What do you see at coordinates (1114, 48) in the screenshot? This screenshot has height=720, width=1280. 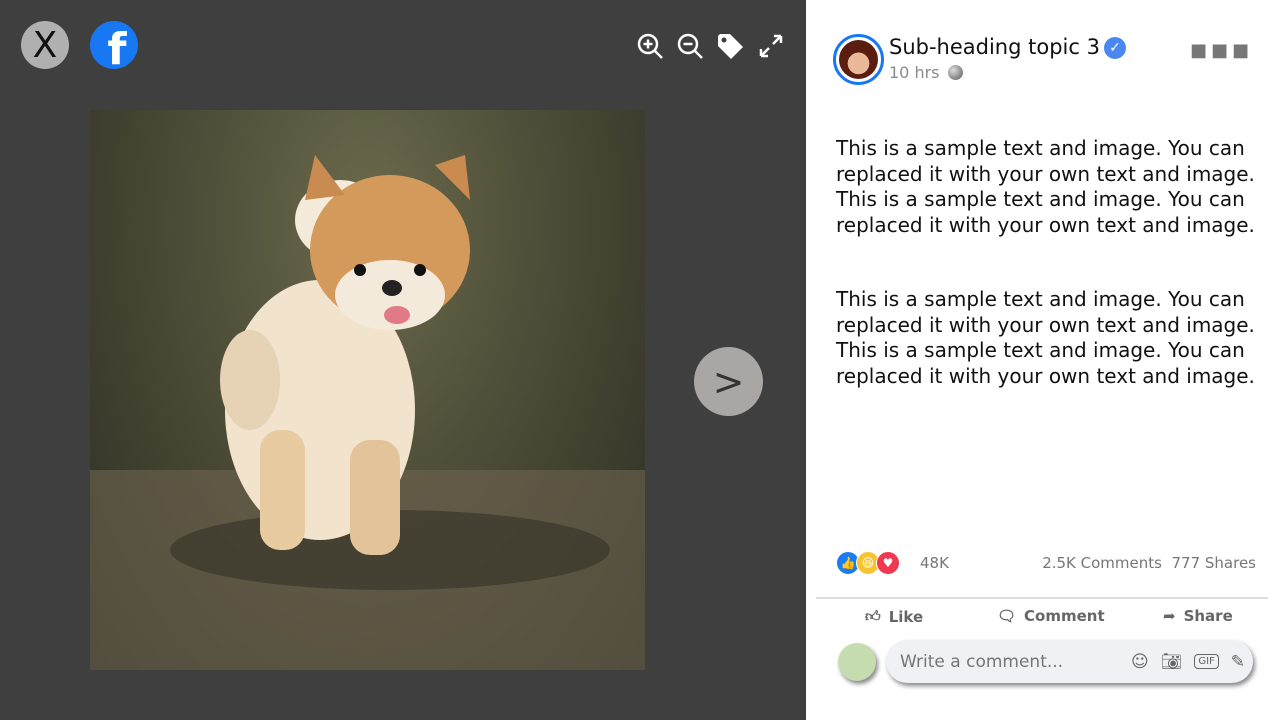 I see `verified-badge-icon: ✓` at bounding box center [1114, 48].